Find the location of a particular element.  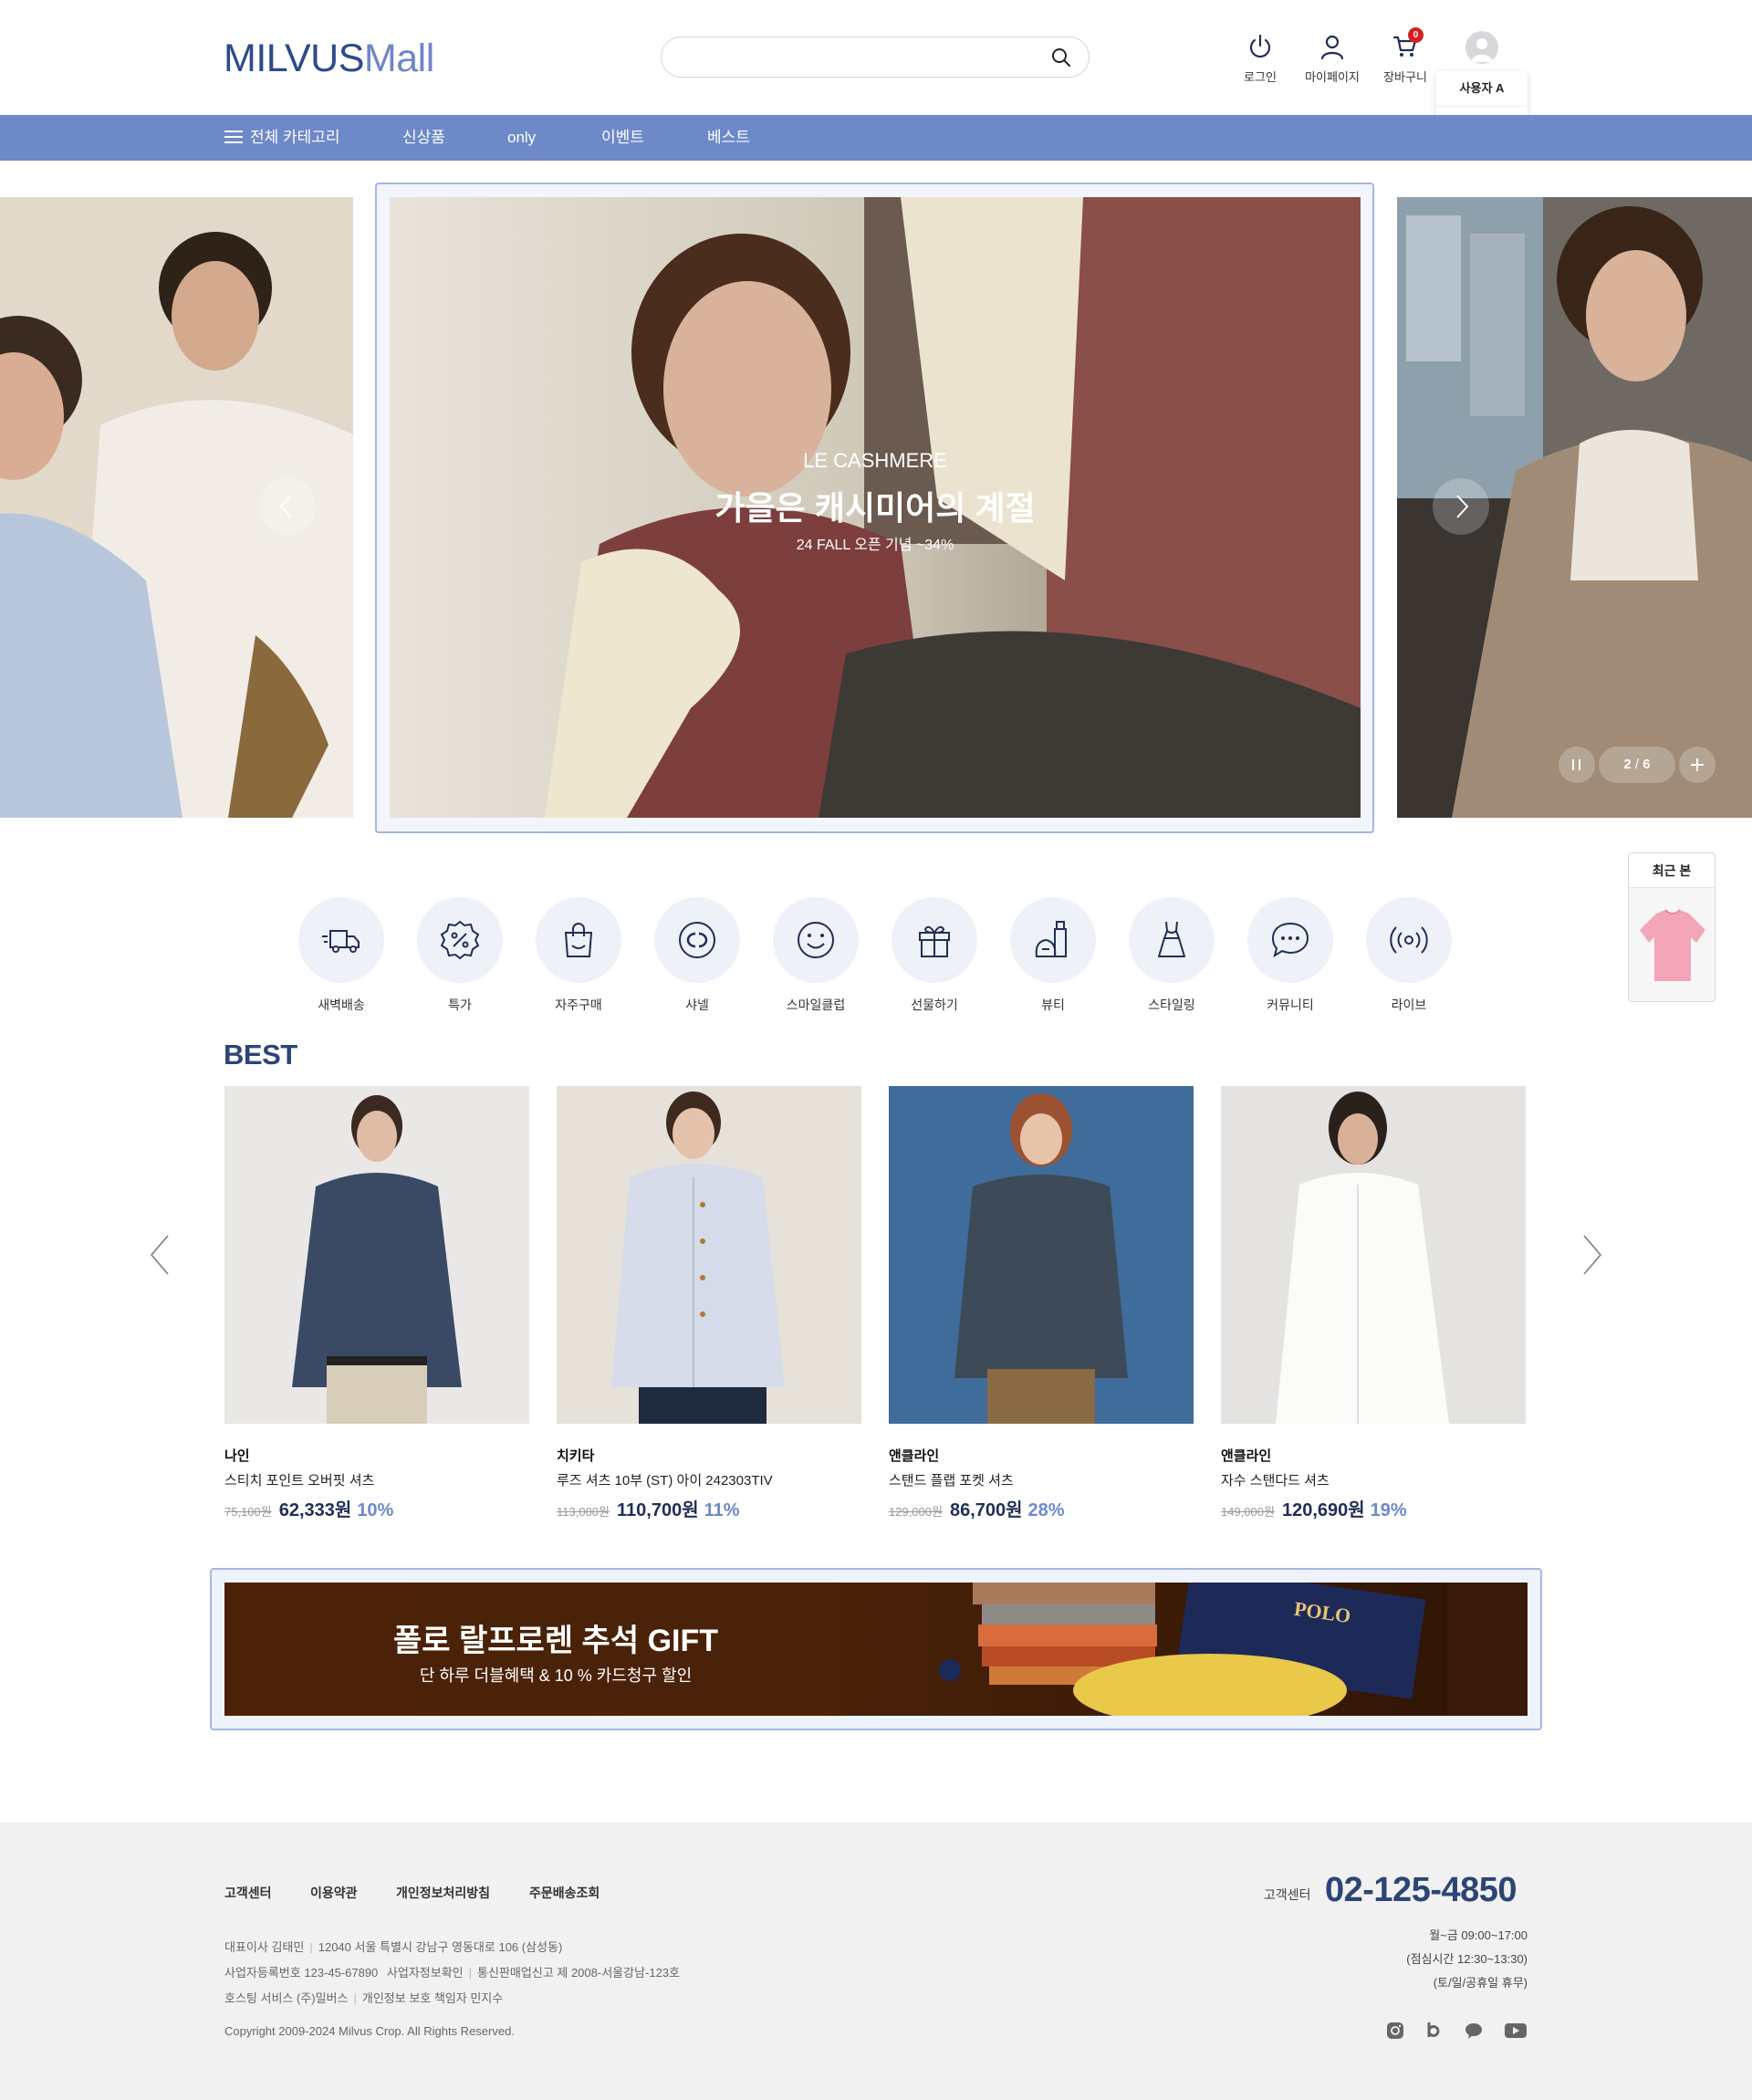

category-label: 스타일링 is located at coordinates (1171, 1005).